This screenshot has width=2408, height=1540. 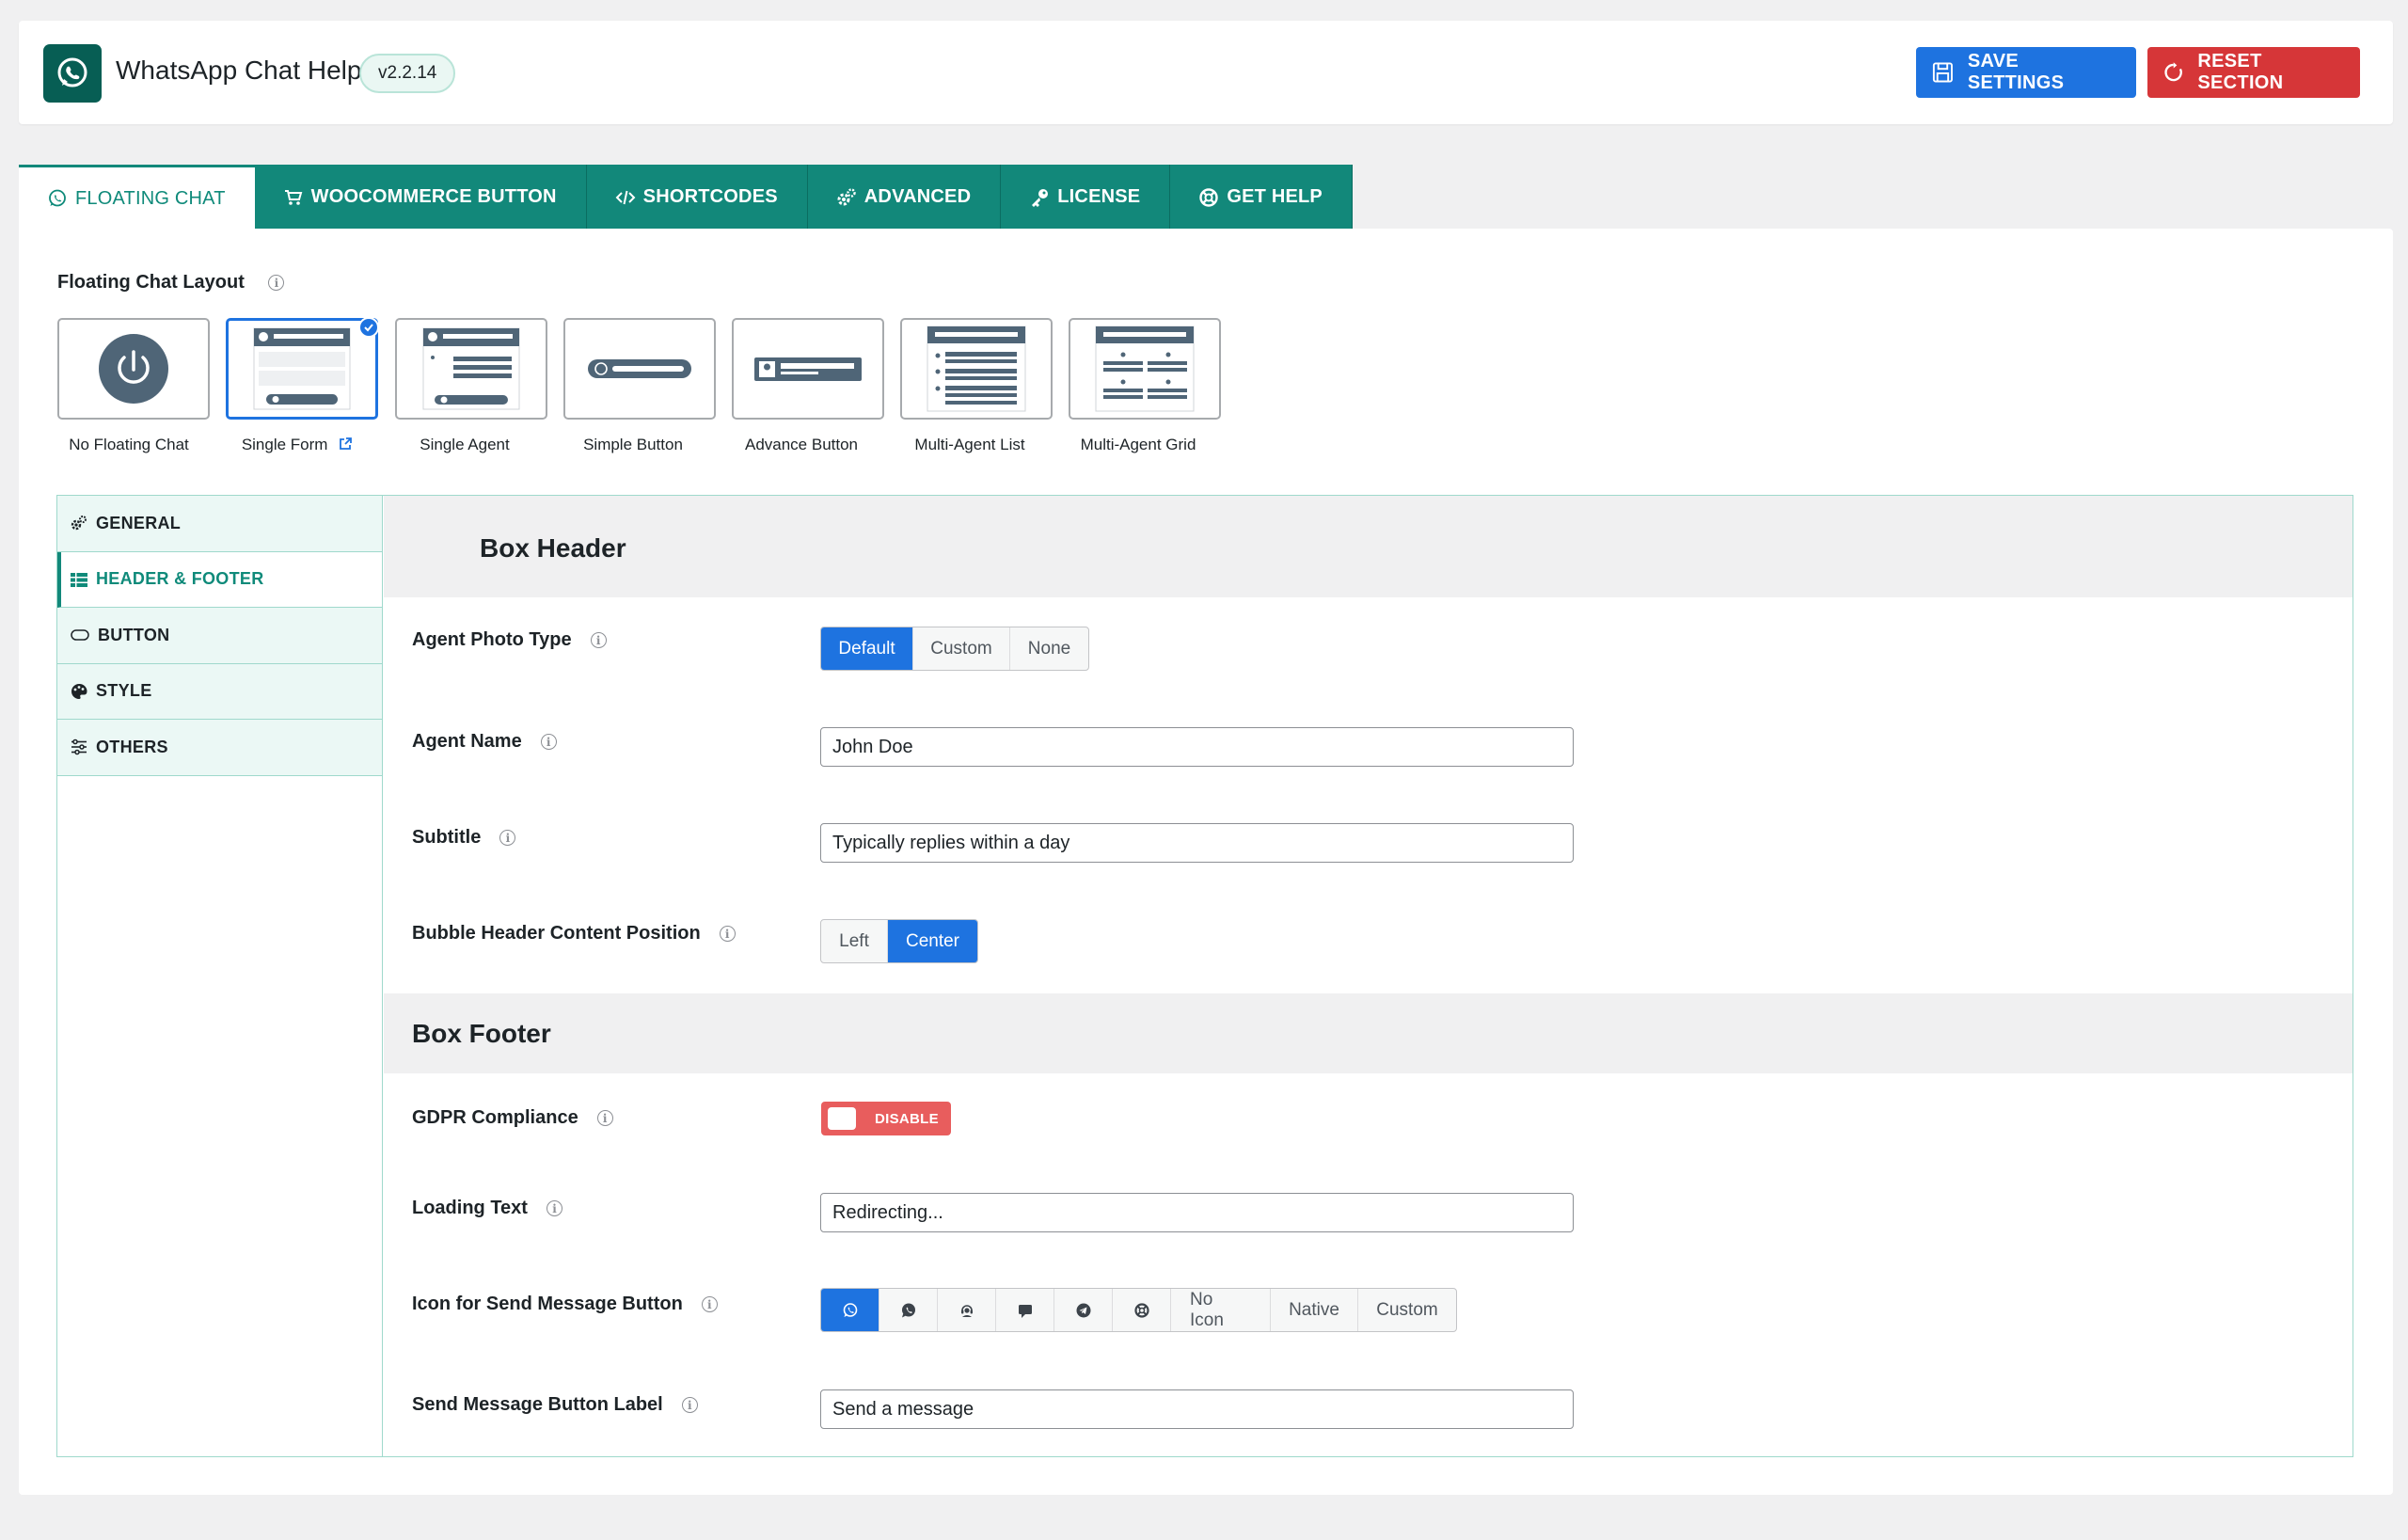 I want to click on option-native: Native, so click(x=1315, y=1310).